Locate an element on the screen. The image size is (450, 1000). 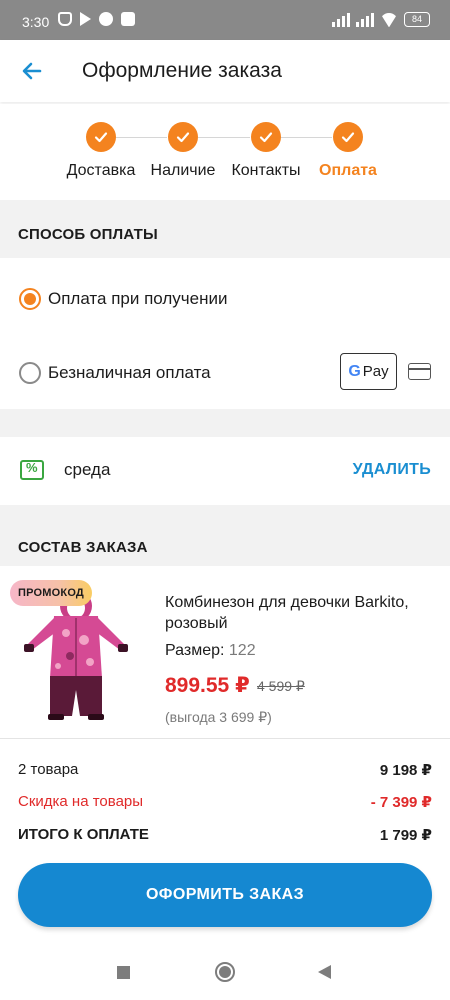
size-label: Размер: is located at coordinates (195, 650).